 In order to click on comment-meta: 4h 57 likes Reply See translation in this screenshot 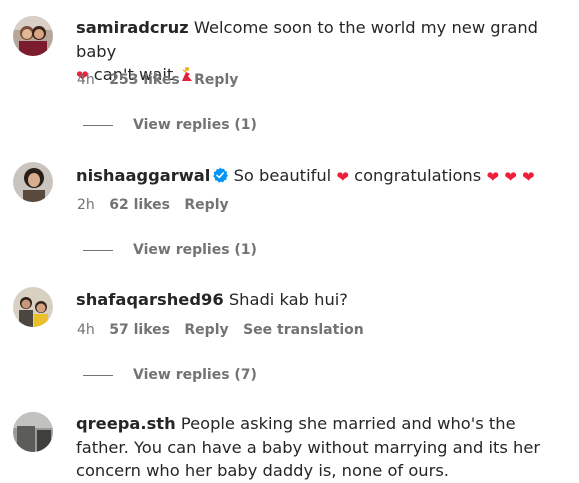, I will do `click(225, 330)`.